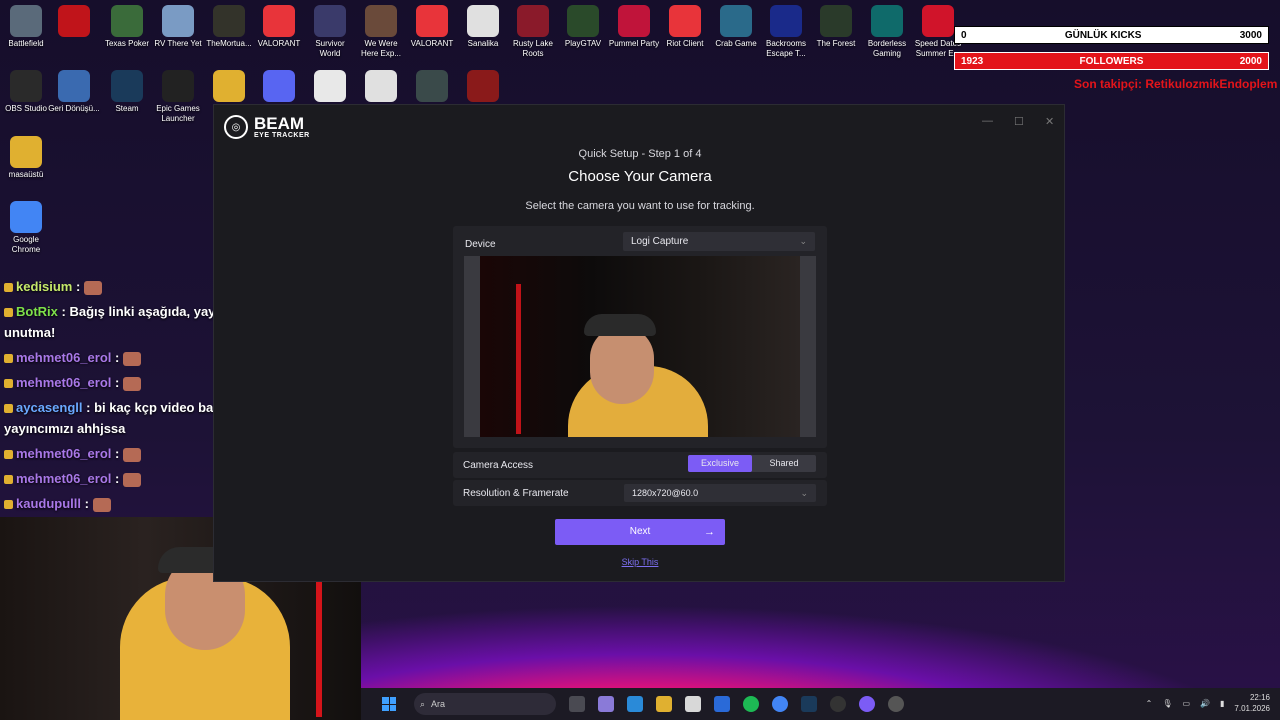 The image size is (1280, 720). I want to click on desktop-shortcut: Rusty Lake Roots, so click(533, 32).